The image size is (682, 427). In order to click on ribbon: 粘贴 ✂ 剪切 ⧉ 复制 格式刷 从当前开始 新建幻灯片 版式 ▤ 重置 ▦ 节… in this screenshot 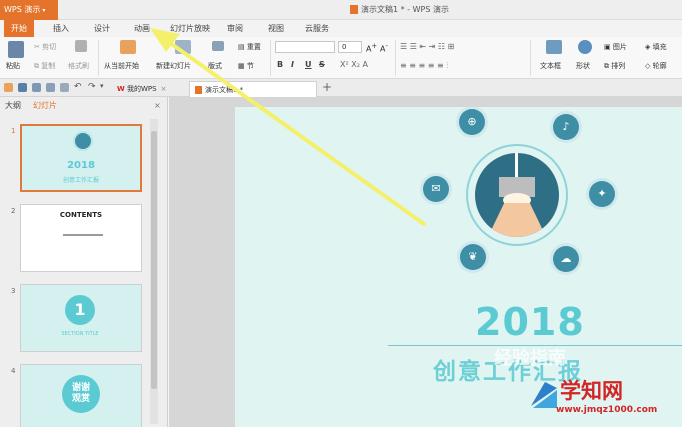, I will do `click(341, 58)`.